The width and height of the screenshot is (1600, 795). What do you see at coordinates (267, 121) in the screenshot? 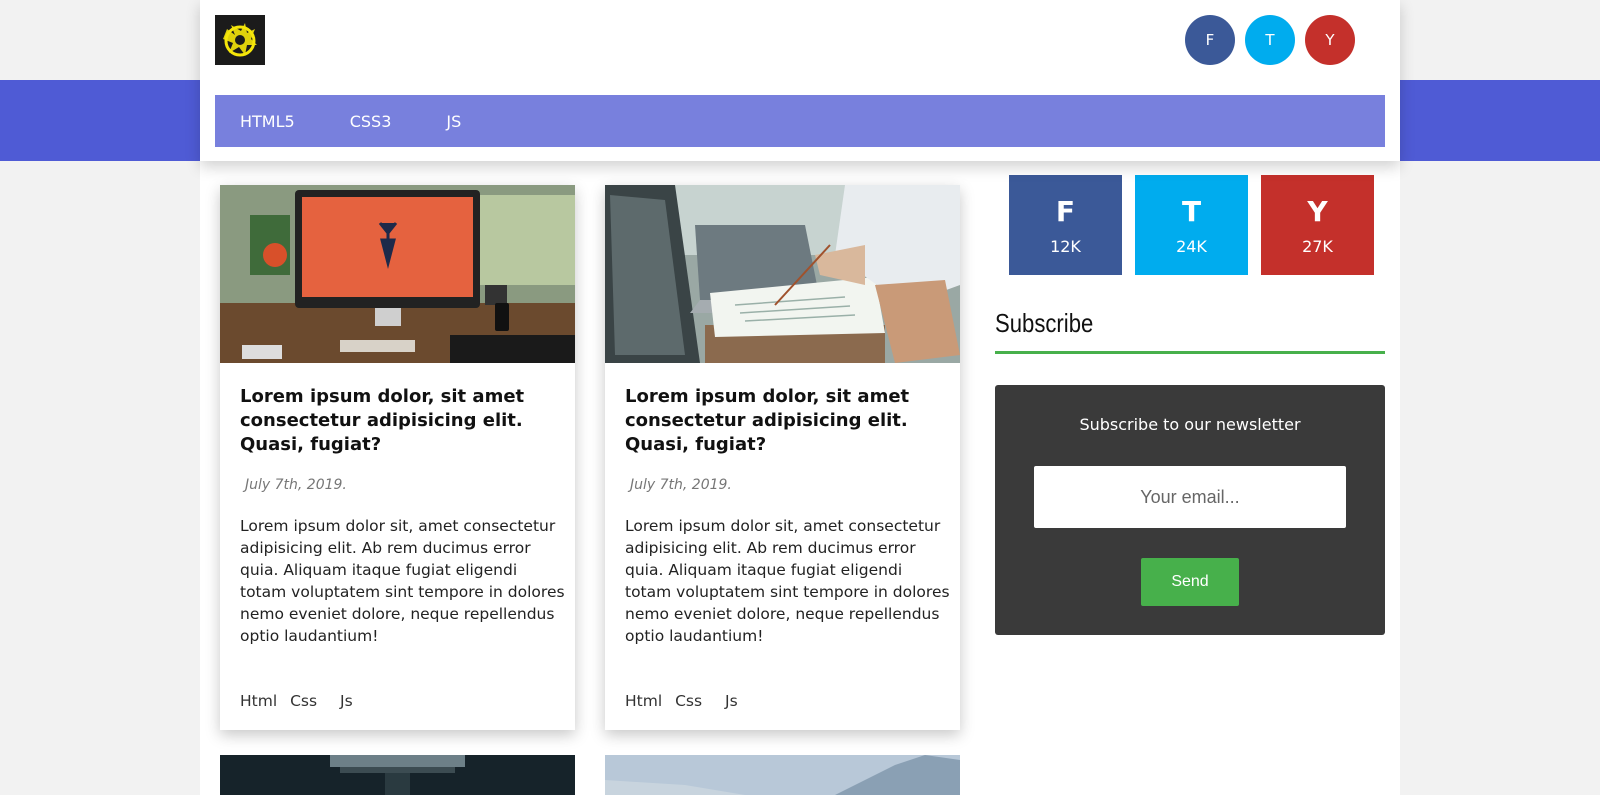
I see `nav-item-html5: HTML5` at bounding box center [267, 121].